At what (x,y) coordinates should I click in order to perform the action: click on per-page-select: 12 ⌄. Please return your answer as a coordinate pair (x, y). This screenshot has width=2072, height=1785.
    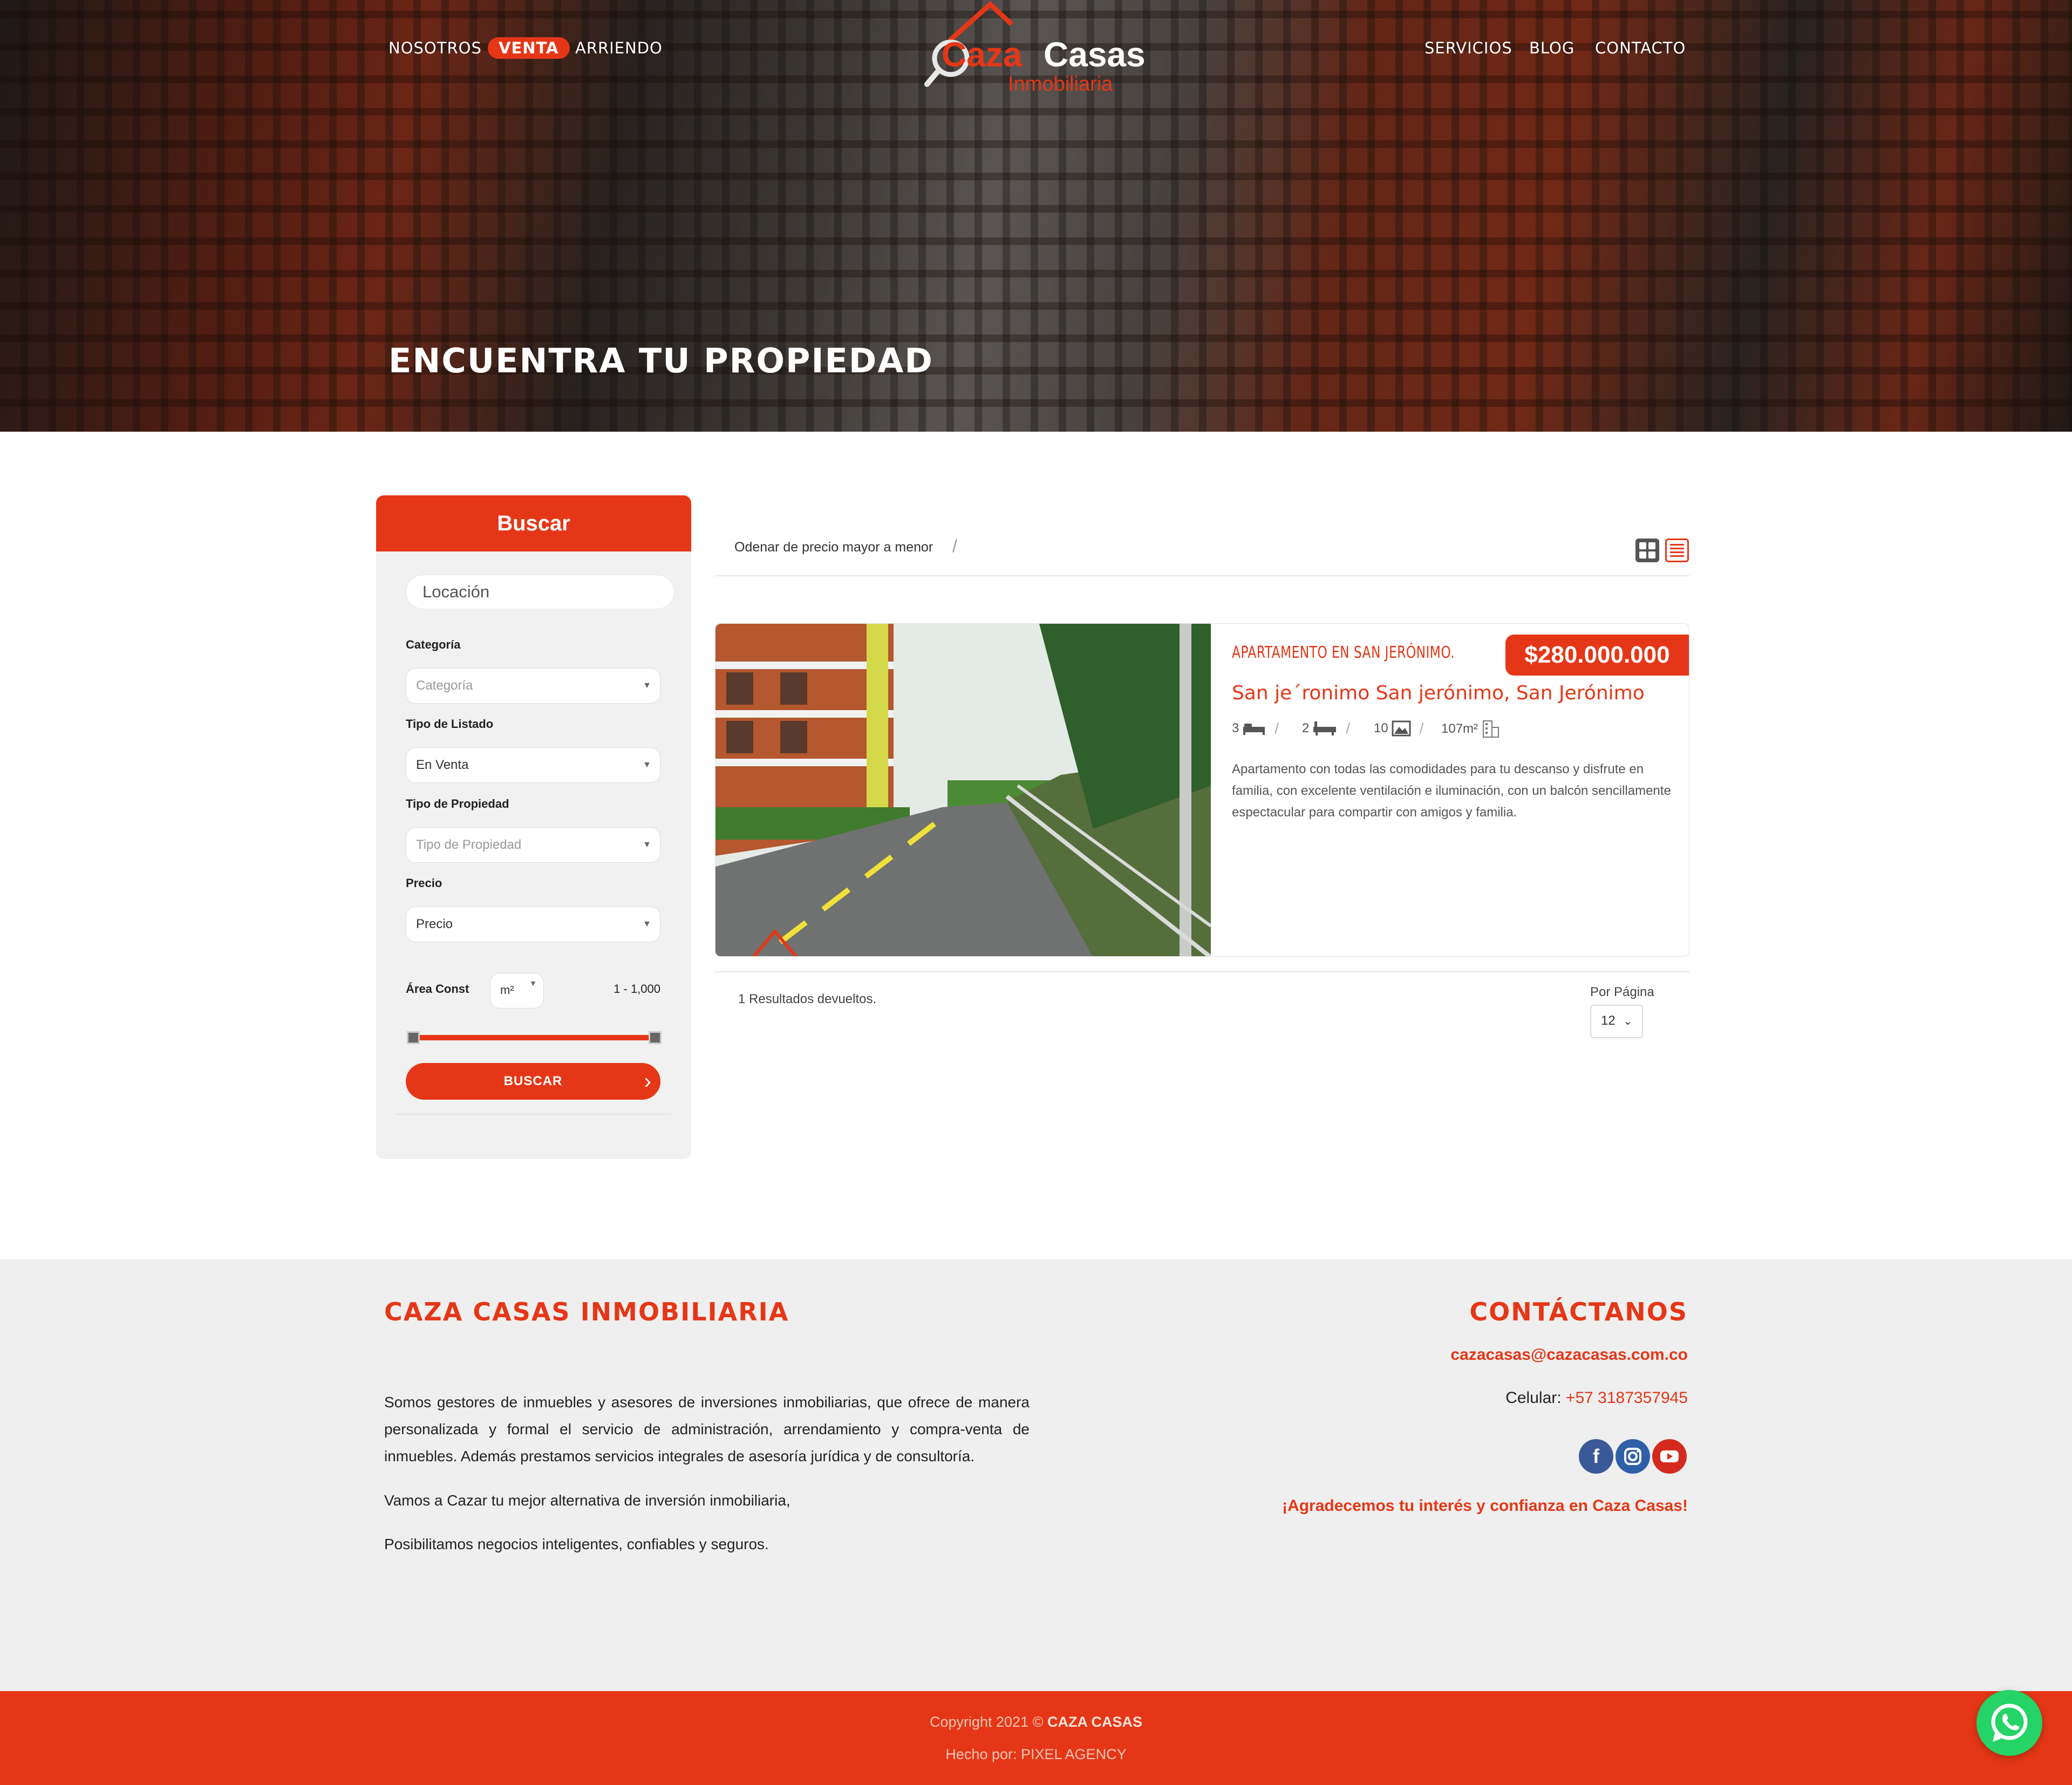
    Looking at the image, I should click on (1616, 1021).